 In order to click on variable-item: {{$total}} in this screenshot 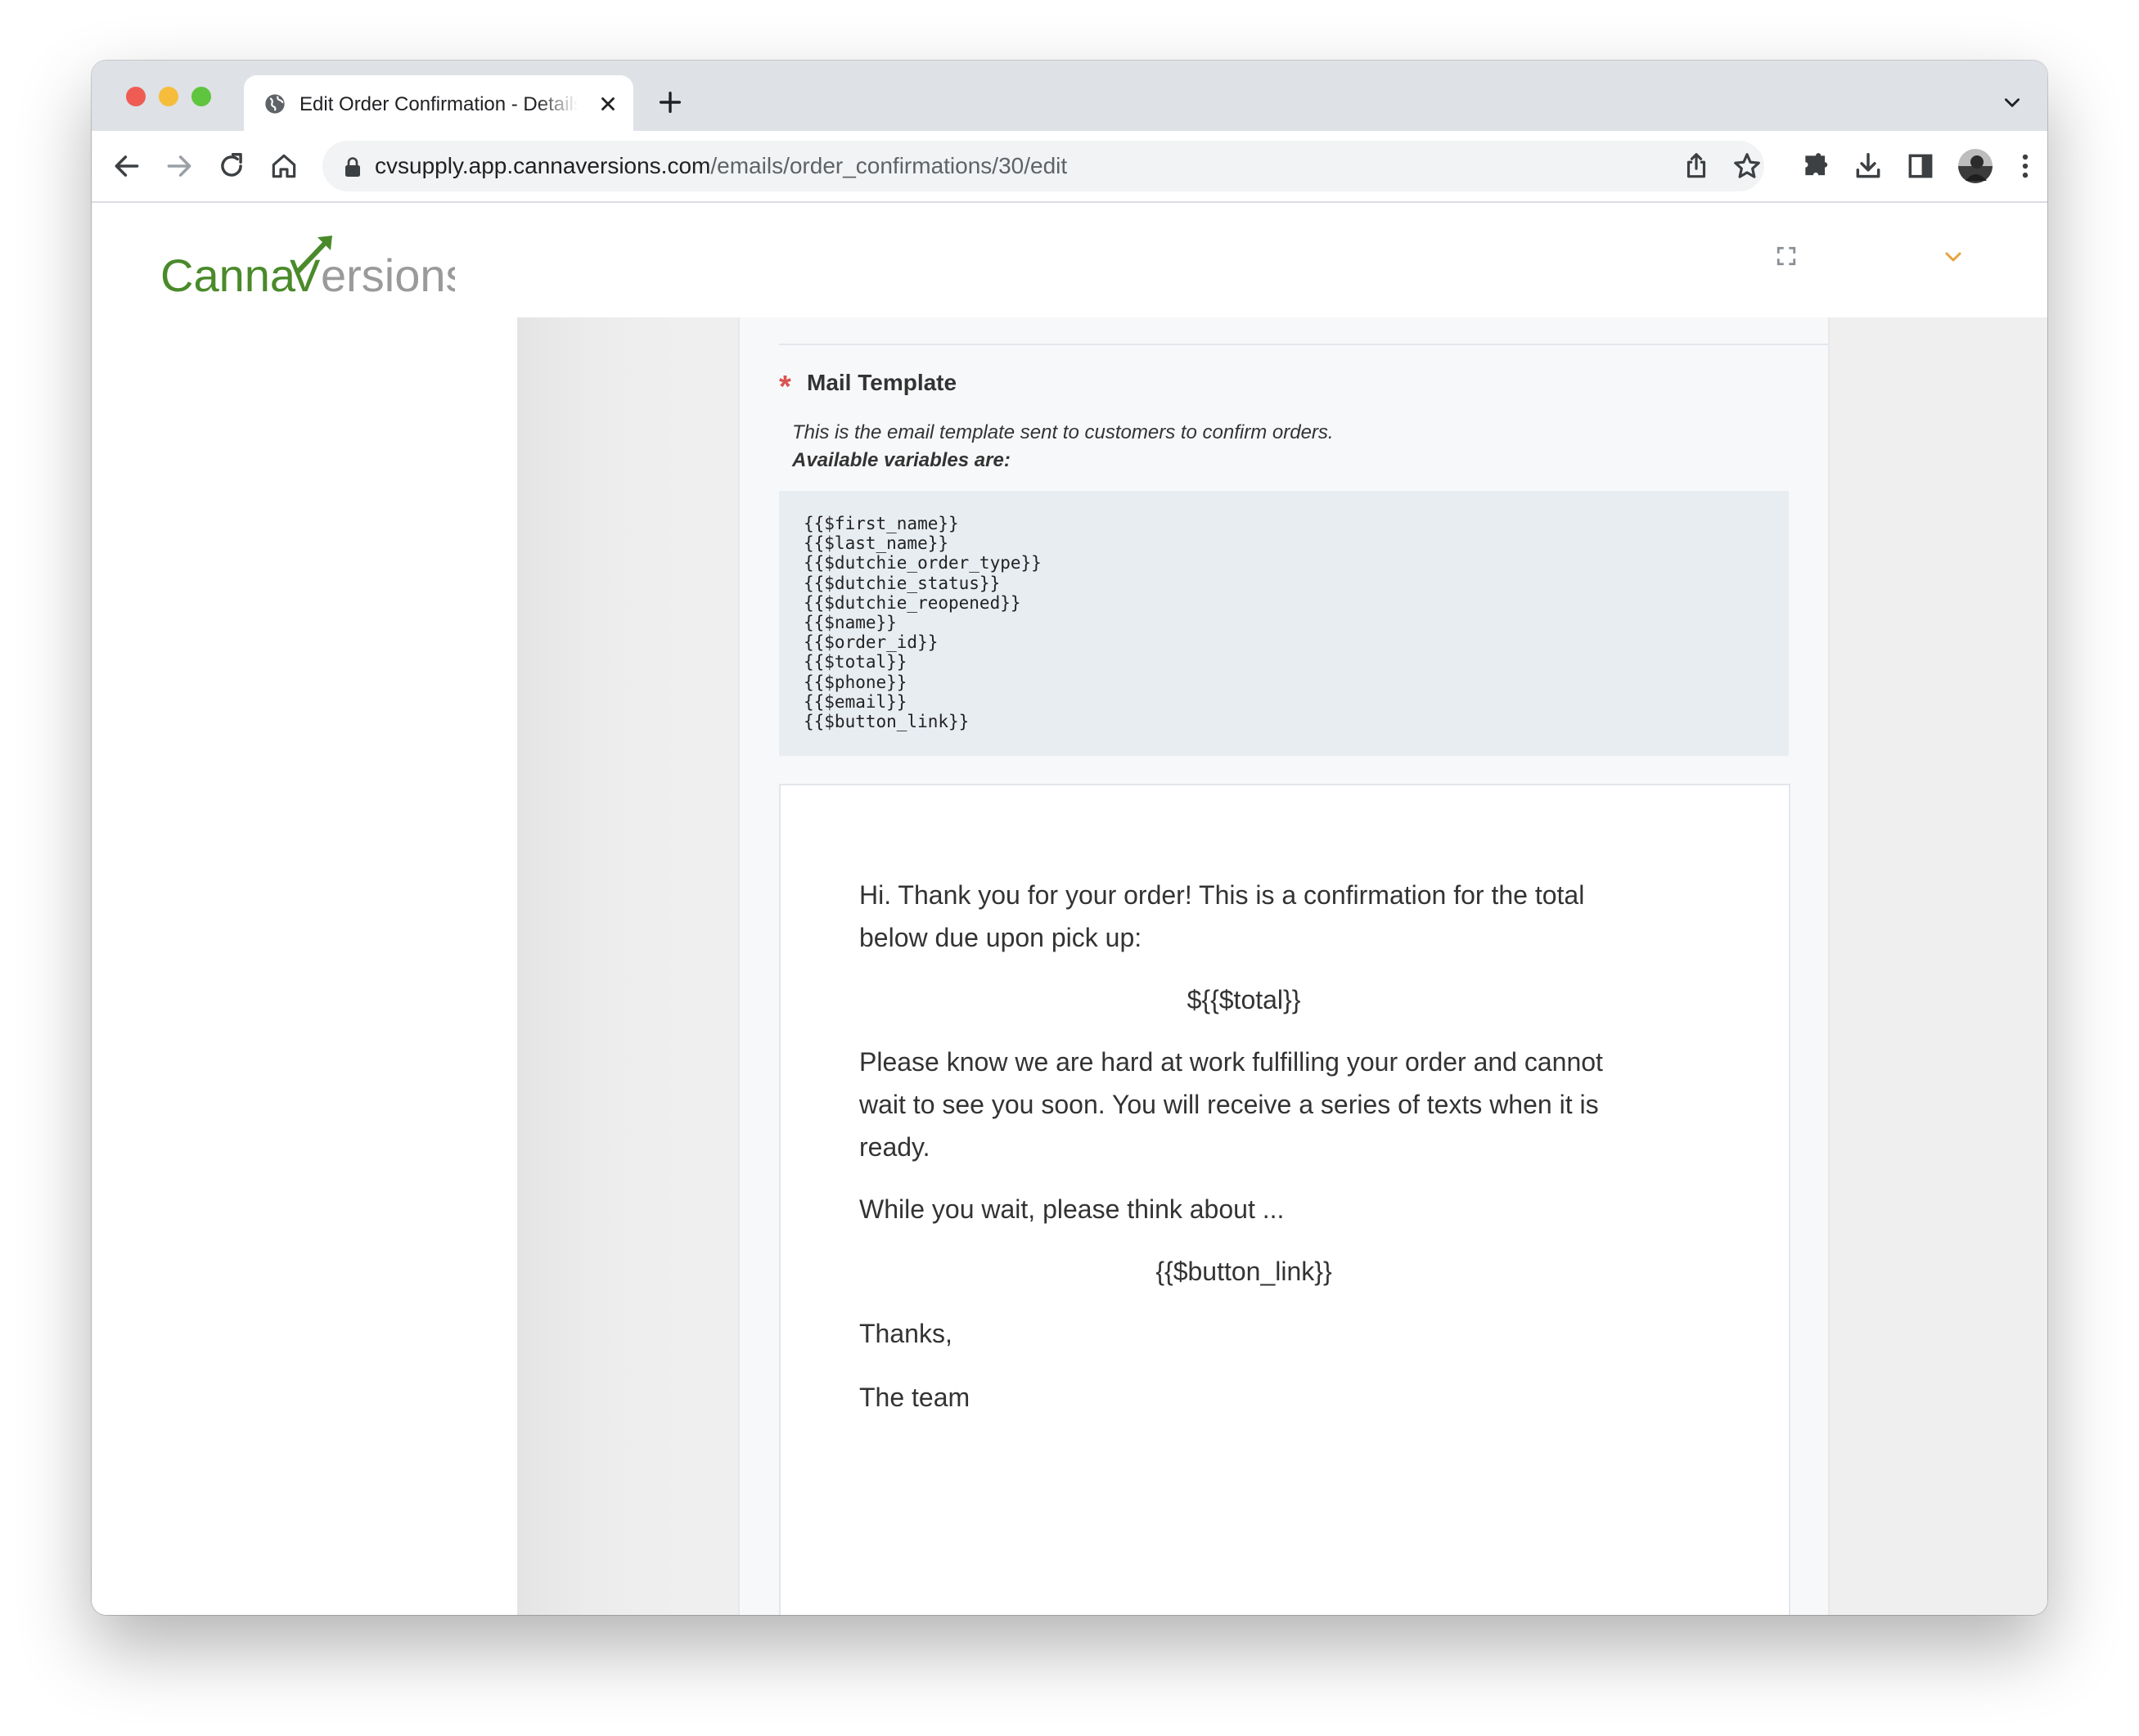, I will do `click(856, 662)`.